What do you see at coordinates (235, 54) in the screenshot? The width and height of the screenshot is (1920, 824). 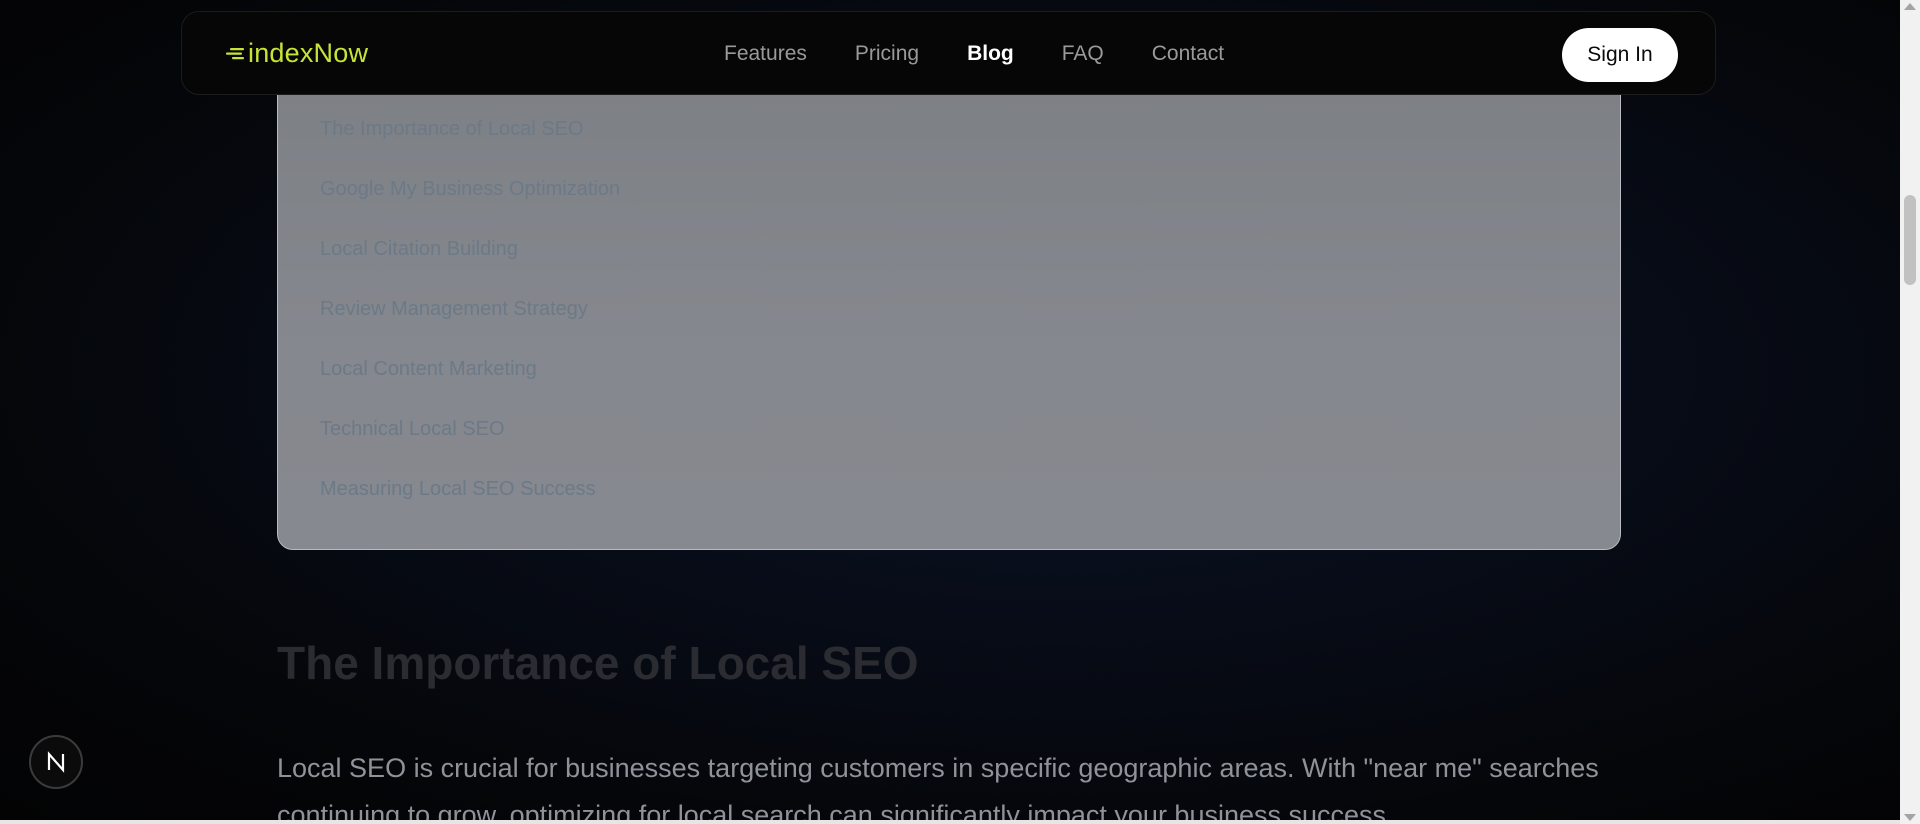 I see `speed-lines-icon` at bounding box center [235, 54].